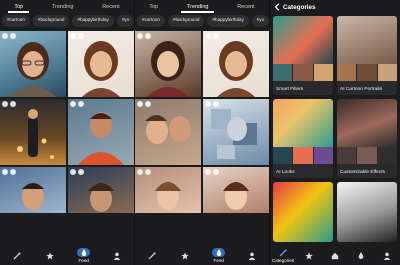  Describe the element at coordinates (367, 40) in the screenshot. I see `cartoon-portraits-preview` at that location.